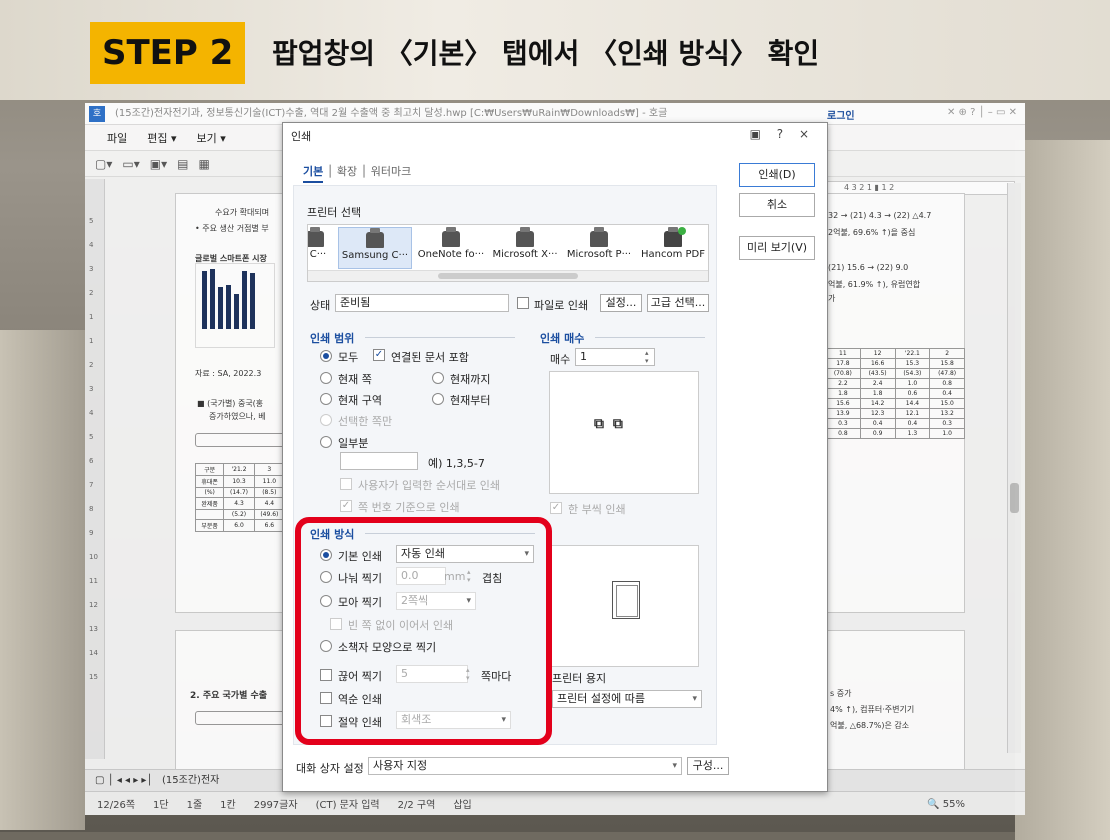  What do you see at coordinates (627, 699) in the screenshot?
I see `paper-select: 프린터 설정에 따름` at bounding box center [627, 699].